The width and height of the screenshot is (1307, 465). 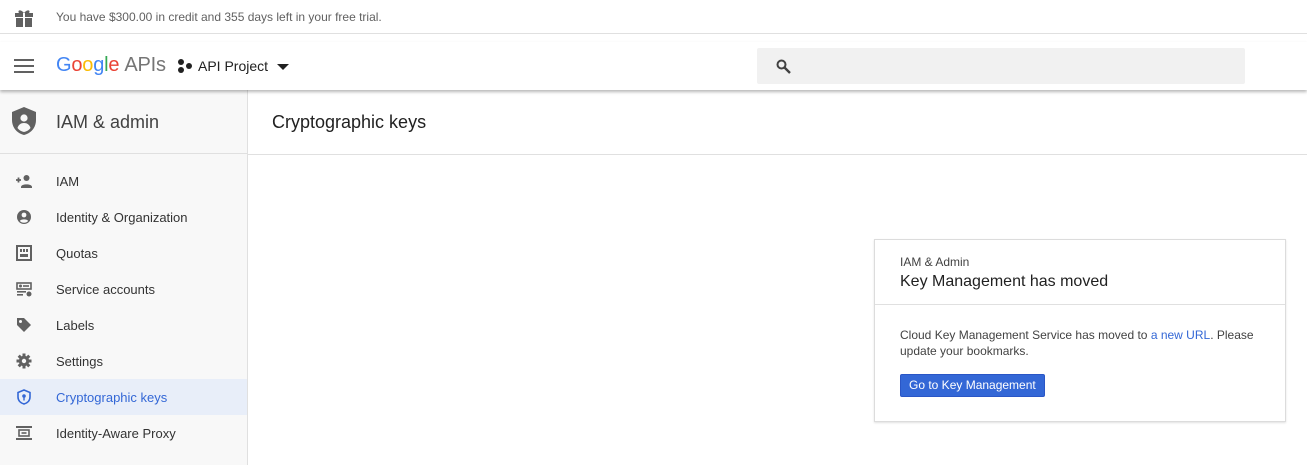 What do you see at coordinates (777, 154) in the screenshot?
I see `title-divider` at bounding box center [777, 154].